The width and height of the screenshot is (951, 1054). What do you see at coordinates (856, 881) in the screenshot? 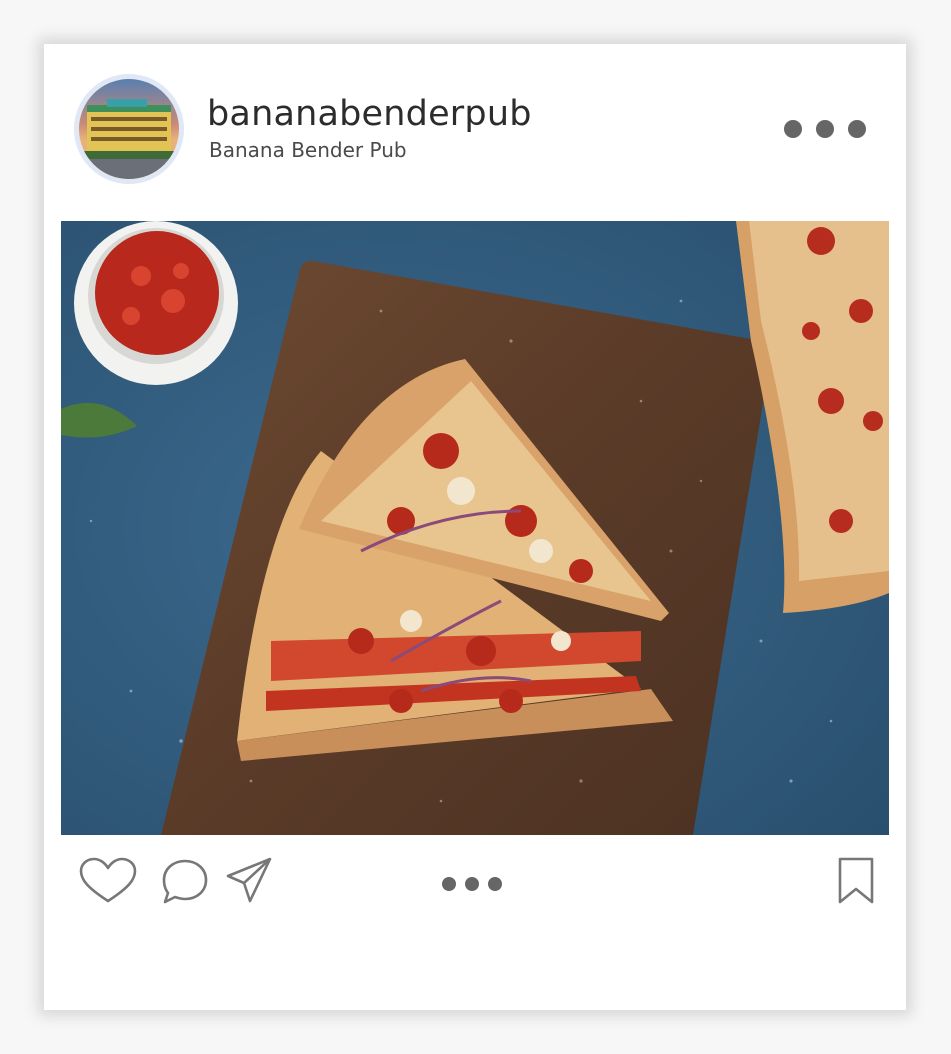
I see `bookmark-icon` at bounding box center [856, 881].